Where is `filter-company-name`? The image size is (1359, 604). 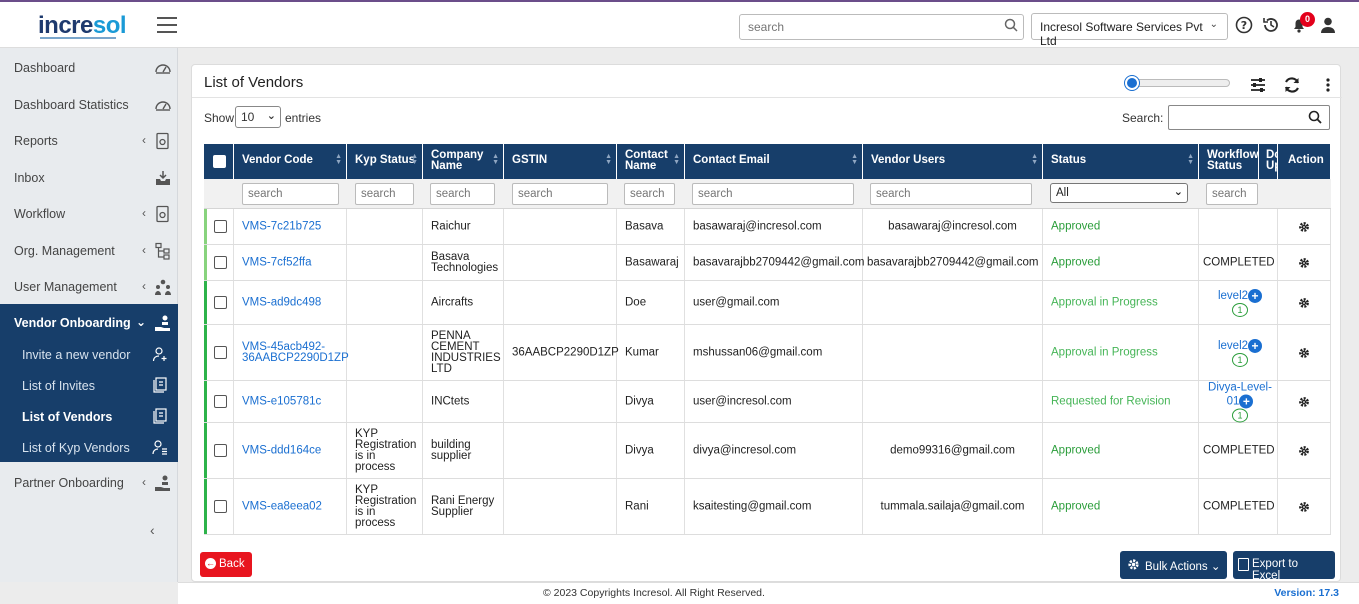
filter-company-name is located at coordinates (462, 194).